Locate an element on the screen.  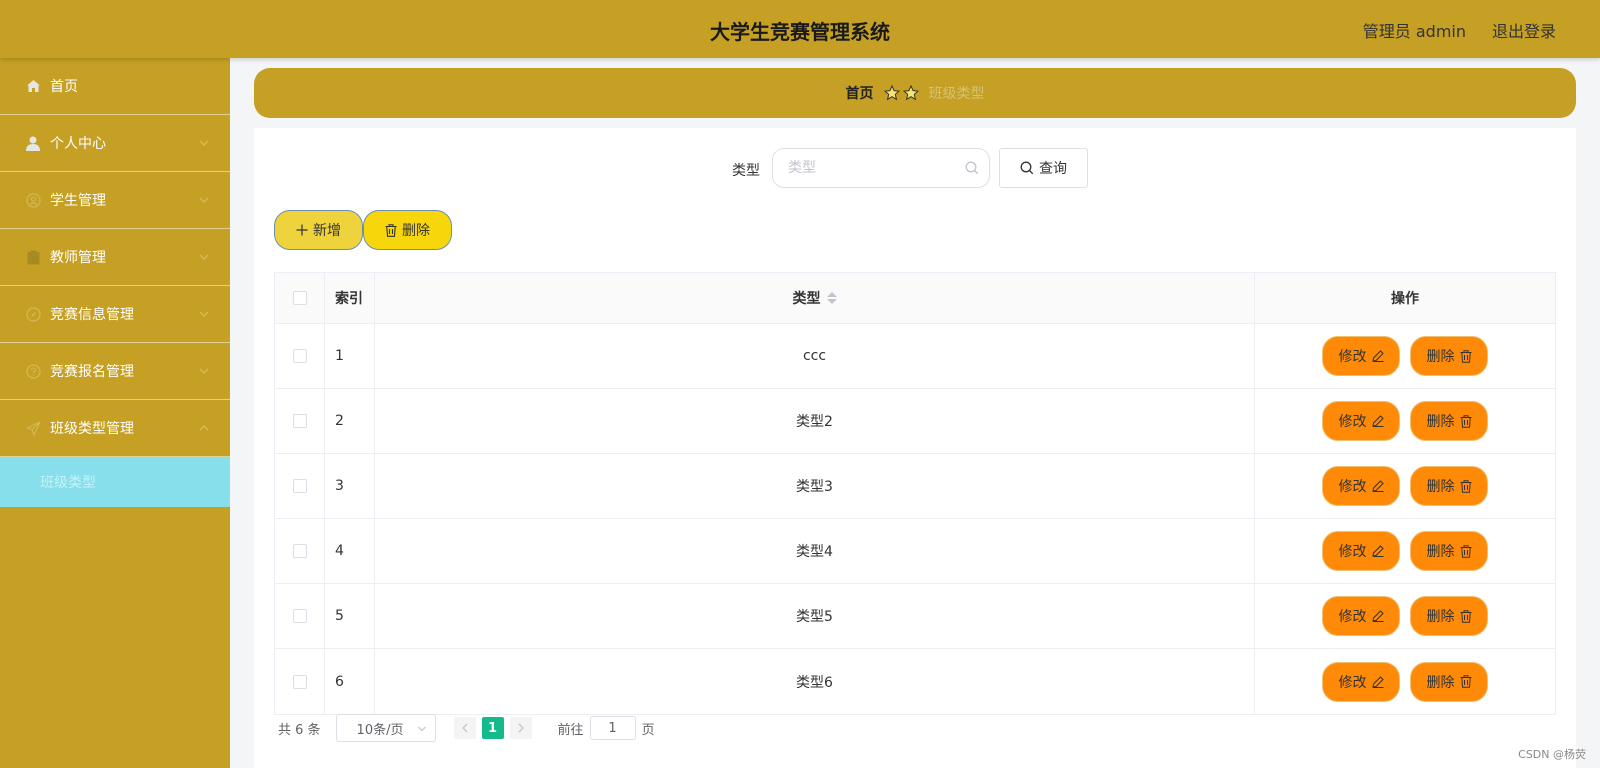
info-circle-icon is located at coordinates (33, 371).